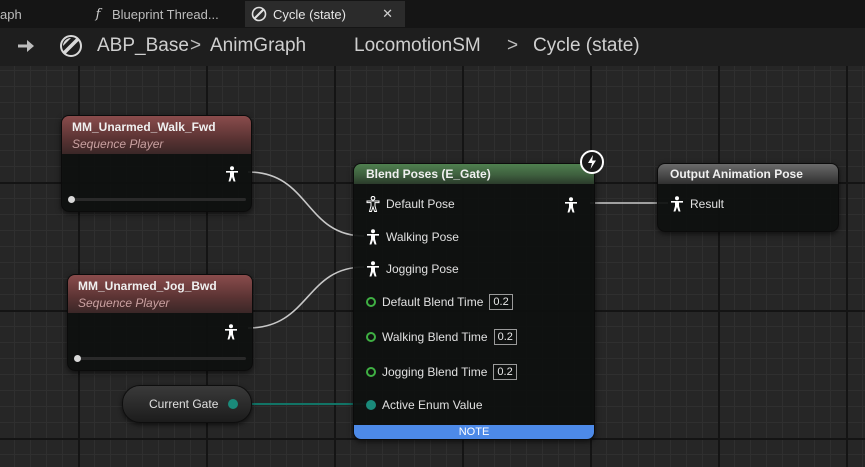 The height and width of the screenshot is (467, 865). I want to click on jogging-blend-time-input: 0.2, so click(505, 372).